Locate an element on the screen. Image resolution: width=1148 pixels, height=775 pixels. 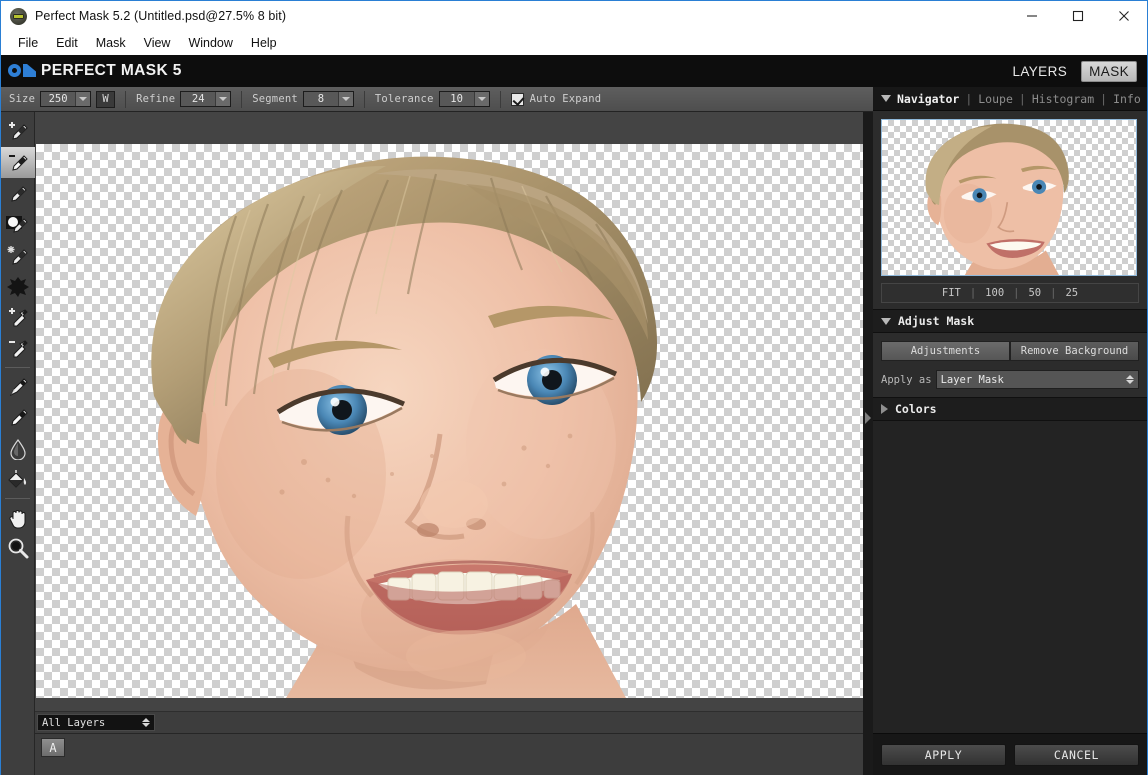
tab-navigator: Navigator is located at coordinates (928, 99).